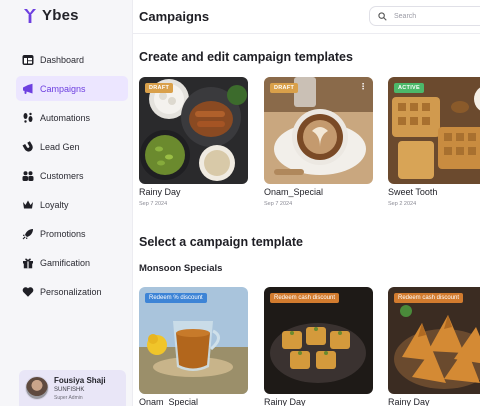 The width and height of the screenshot is (480, 406). I want to click on template-card-sweet-tooth: ACTIVE, so click(434, 130).